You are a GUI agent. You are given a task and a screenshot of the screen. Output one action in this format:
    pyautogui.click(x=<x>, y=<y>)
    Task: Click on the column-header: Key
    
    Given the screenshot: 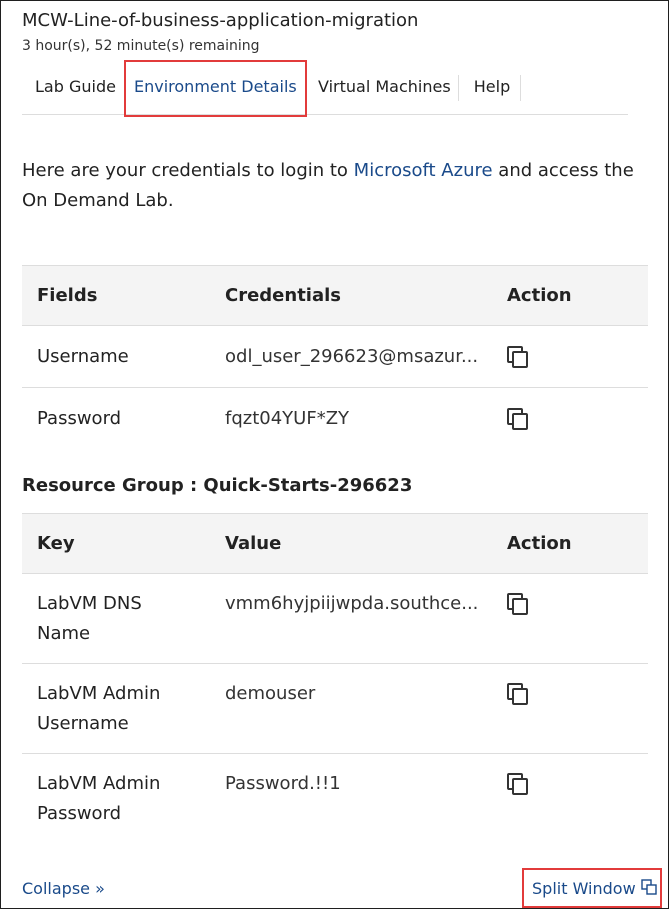 What is the action you would take?
    pyautogui.click(x=116, y=543)
    